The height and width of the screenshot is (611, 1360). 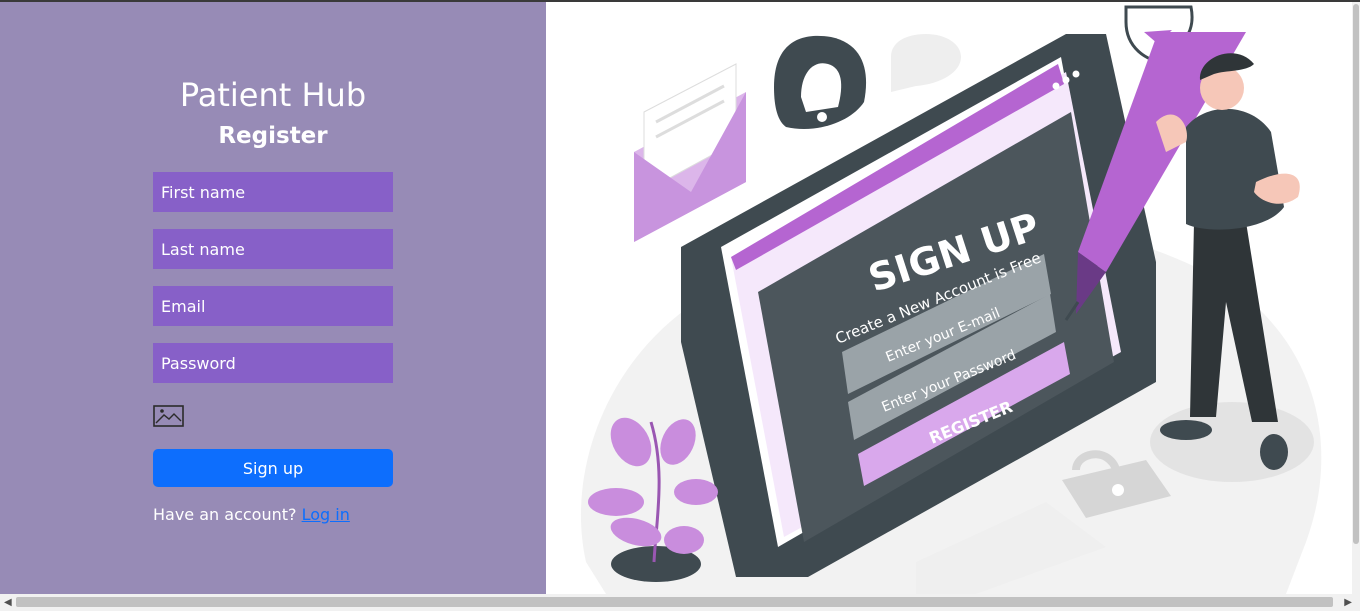 What do you see at coordinates (273, 306) in the screenshot?
I see `email-input` at bounding box center [273, 306].